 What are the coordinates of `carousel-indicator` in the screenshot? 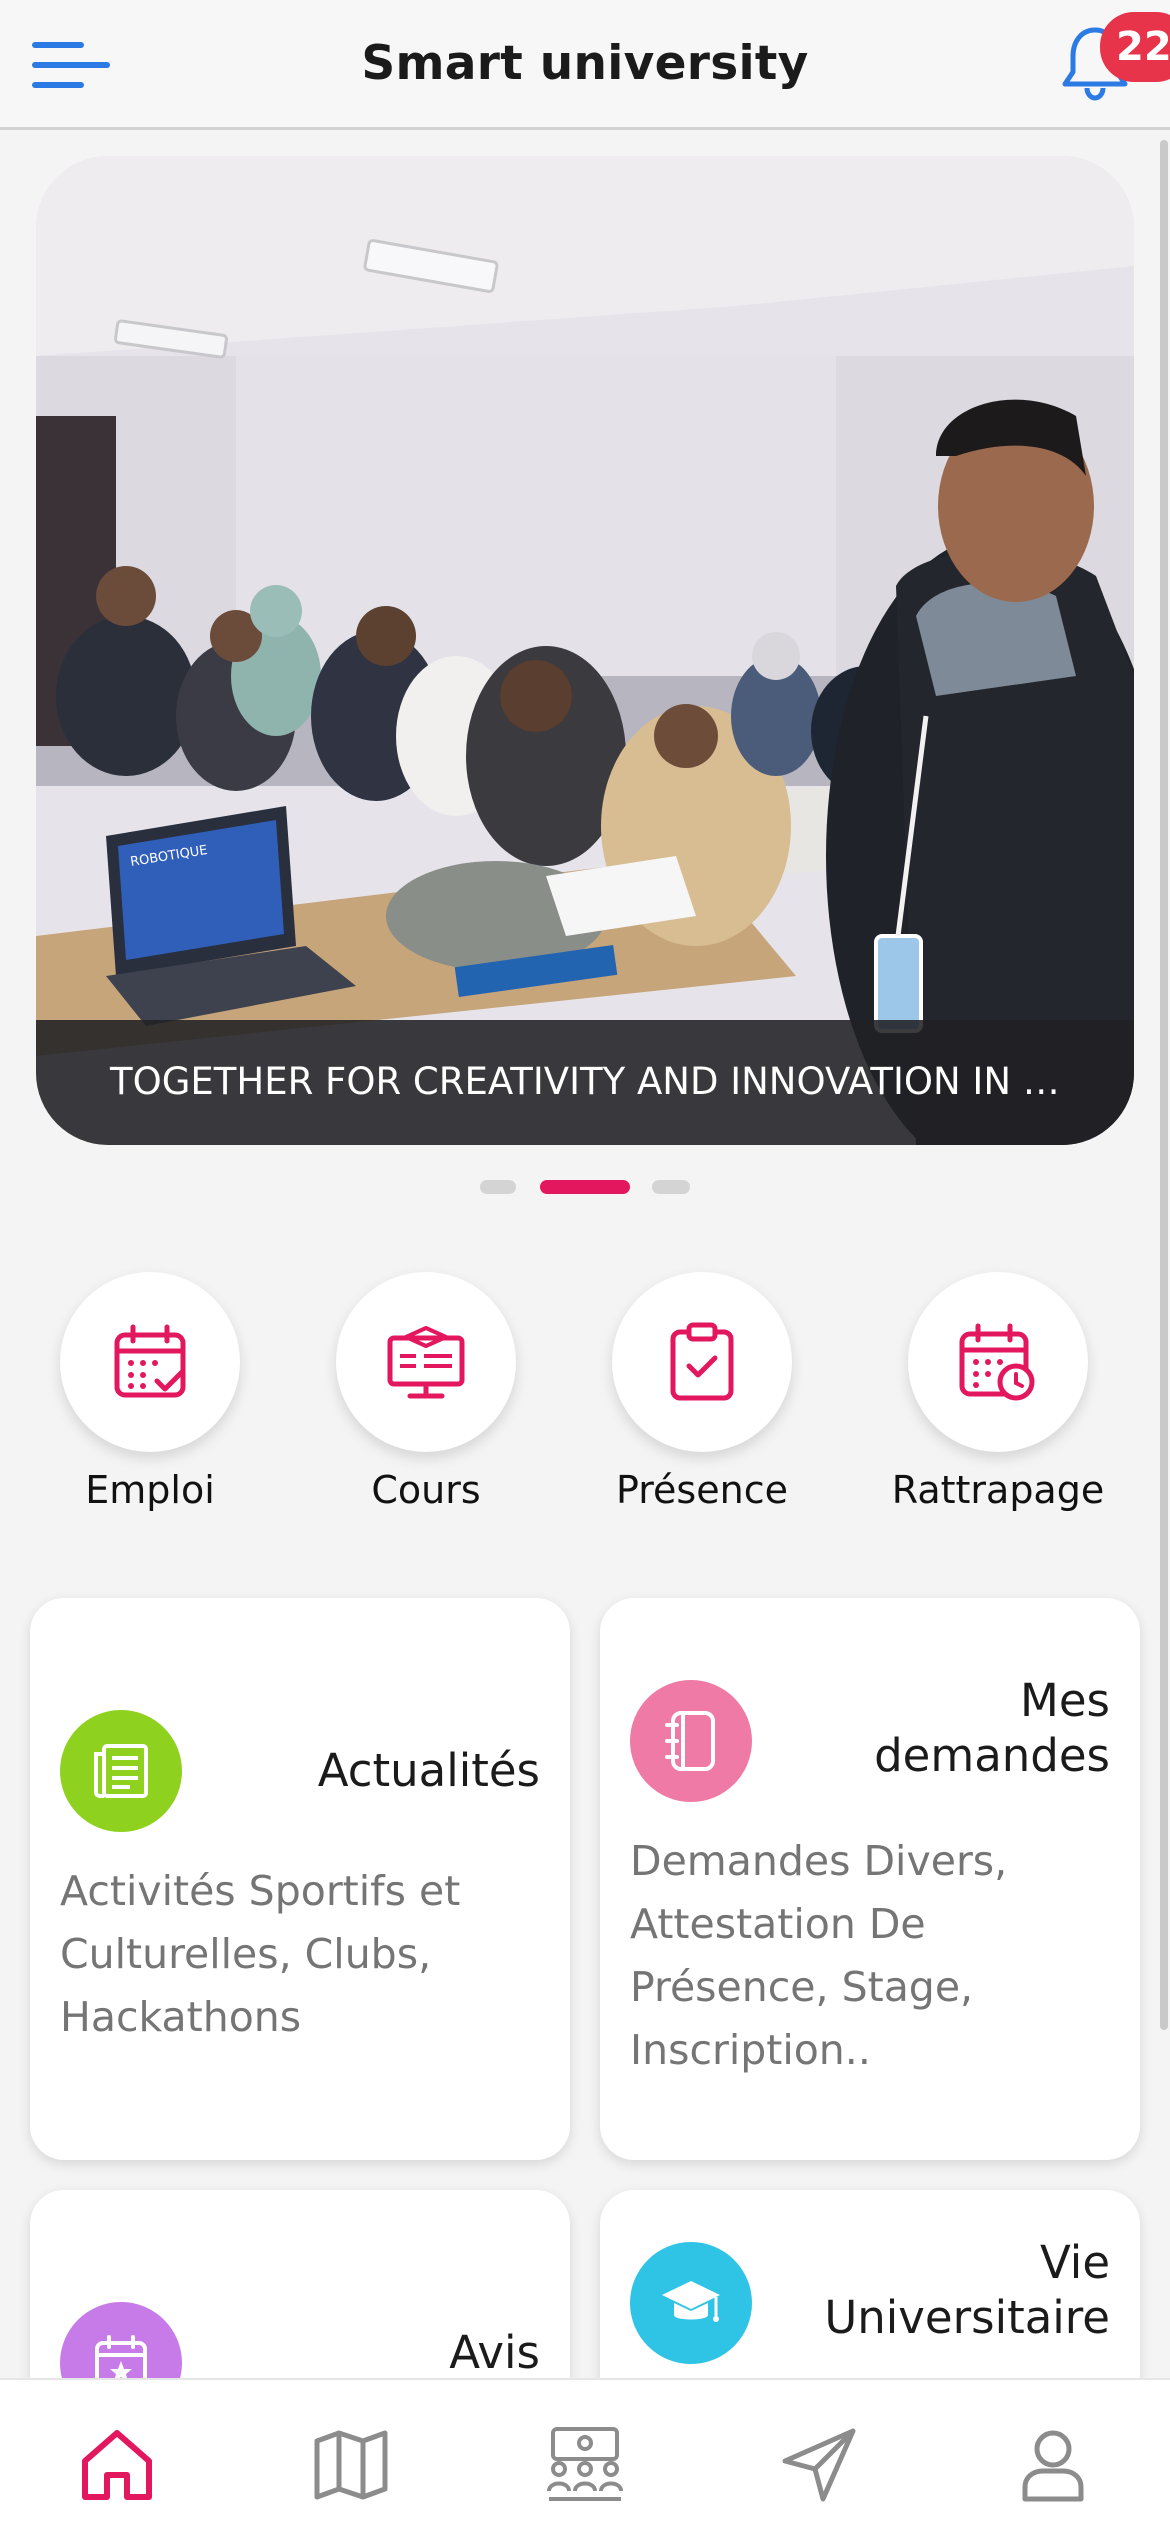 It's located at (585, 1187).